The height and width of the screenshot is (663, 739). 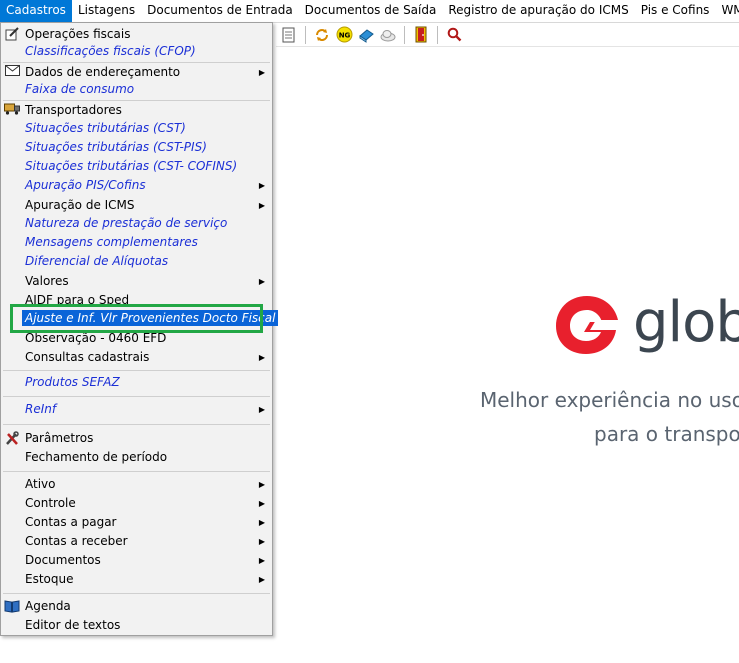 I want to click on menu-item-contas-receber: Contas a receber ▶, so click(x=136, y=541).